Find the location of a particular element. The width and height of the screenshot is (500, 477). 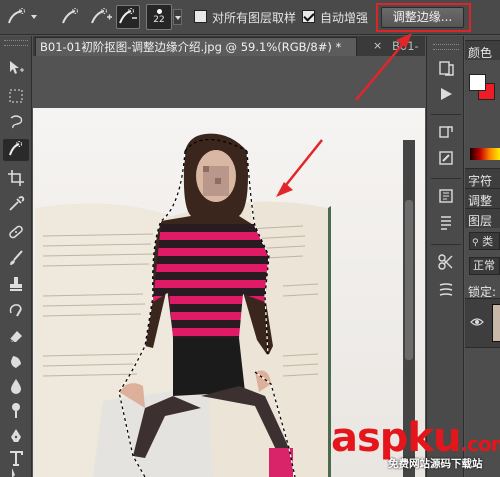

blur-icon is located at coordinates (16, 387).